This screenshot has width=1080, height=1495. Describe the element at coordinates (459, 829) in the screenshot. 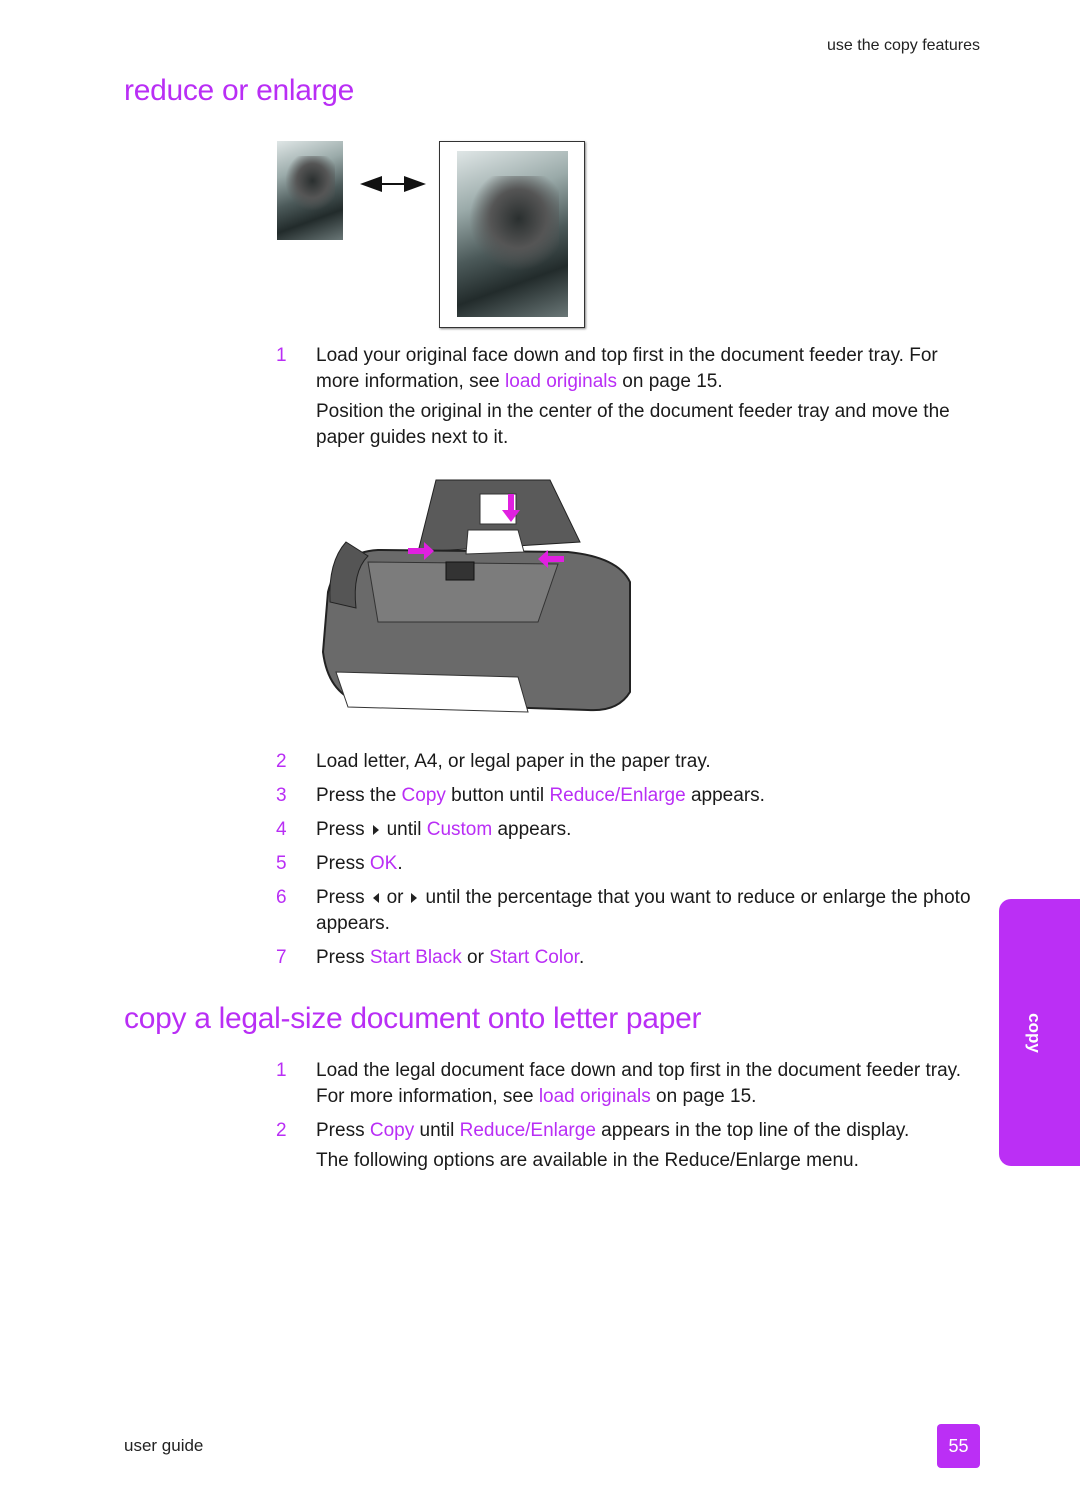

I see `custom-ref: Custom` at that location.